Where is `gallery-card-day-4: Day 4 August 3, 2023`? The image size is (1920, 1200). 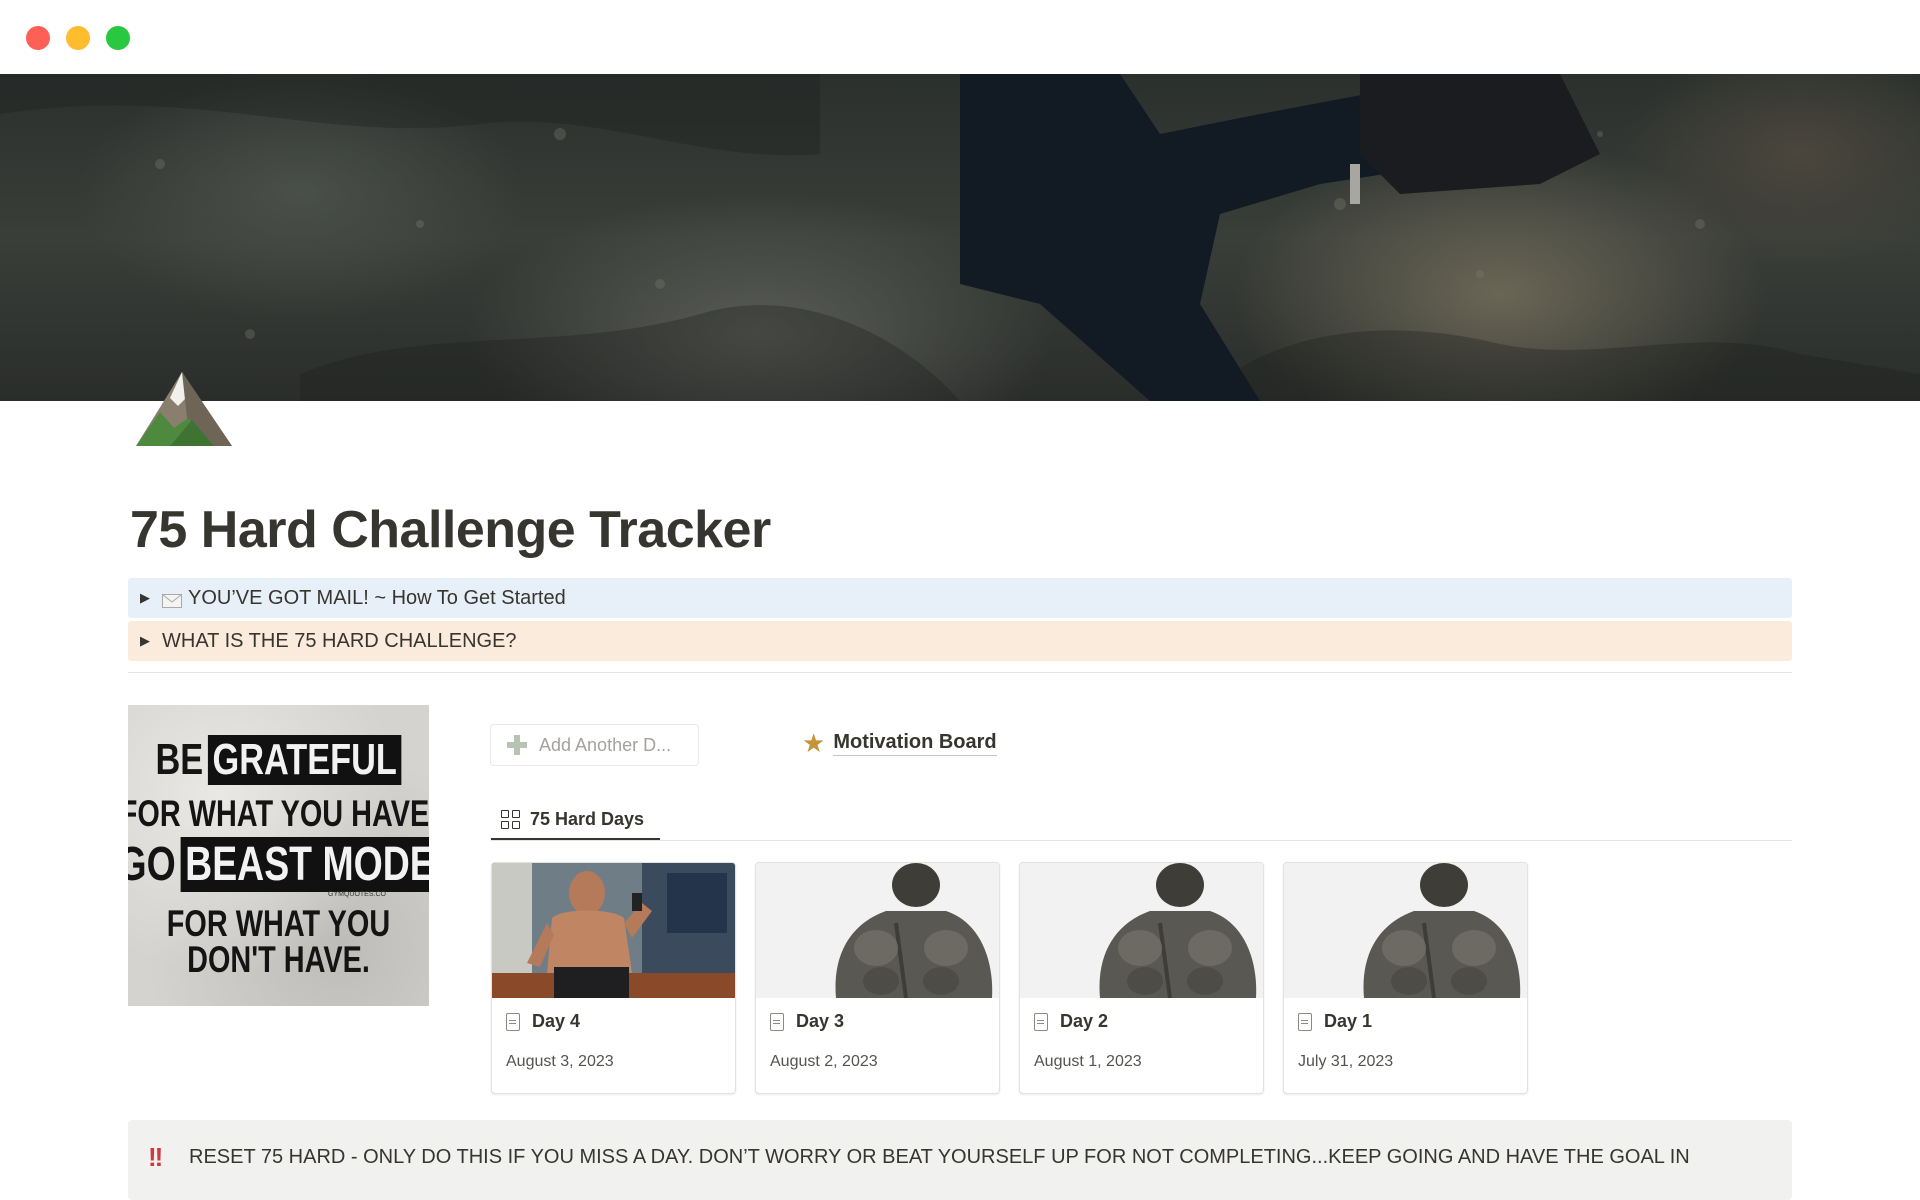
gallery-card-day-4: Day 4 August 3, 2023 is located at coordinates (613, 978).